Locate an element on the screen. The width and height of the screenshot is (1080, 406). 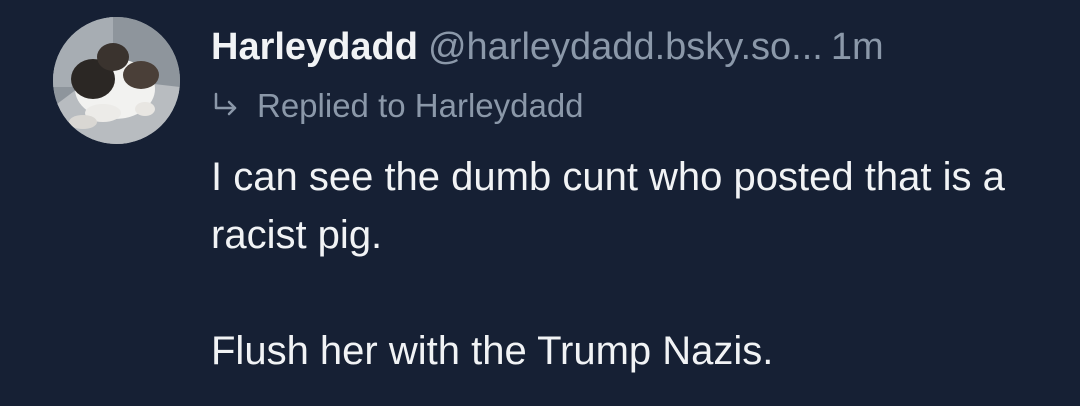
author-display-name: Harleydadd is located at coordinates (314, 47).